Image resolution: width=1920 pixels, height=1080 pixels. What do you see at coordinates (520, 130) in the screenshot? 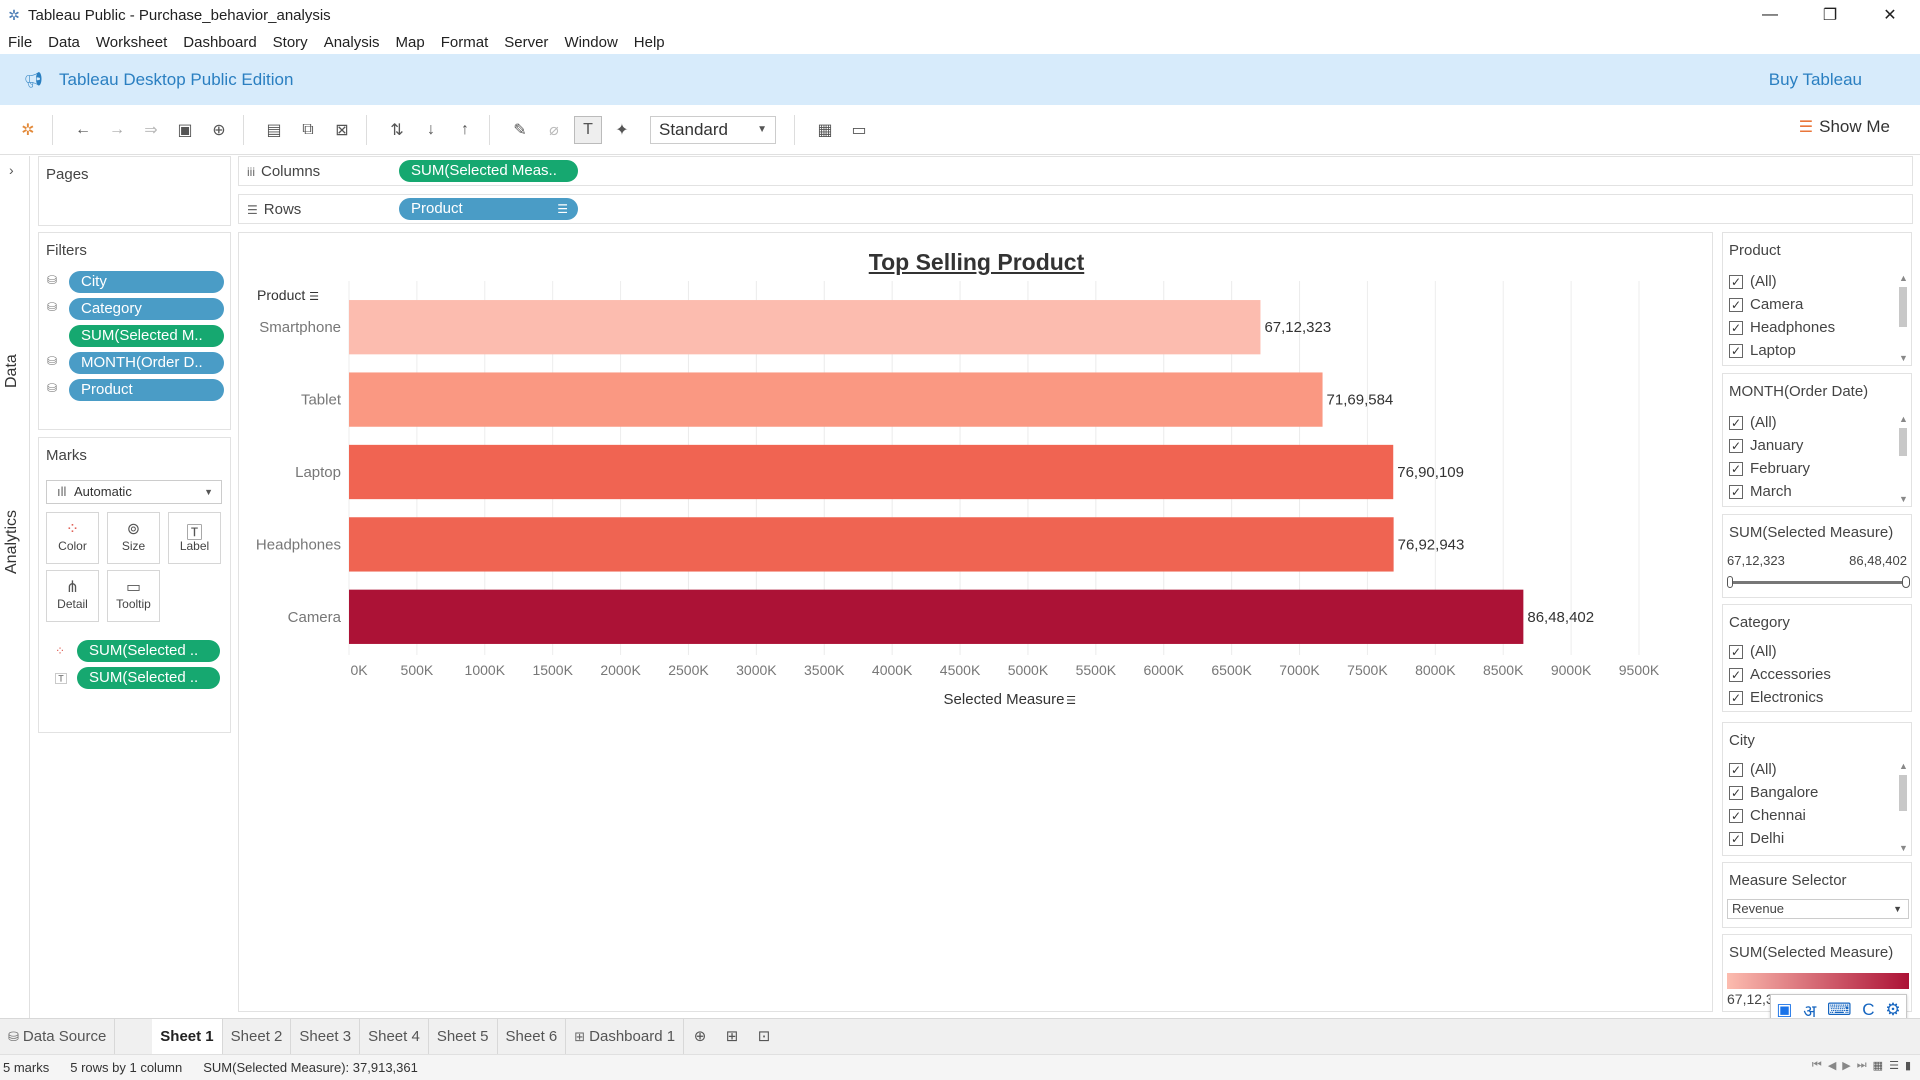
I see `highlight-icon: ✎` at bounding box center [520, 130].